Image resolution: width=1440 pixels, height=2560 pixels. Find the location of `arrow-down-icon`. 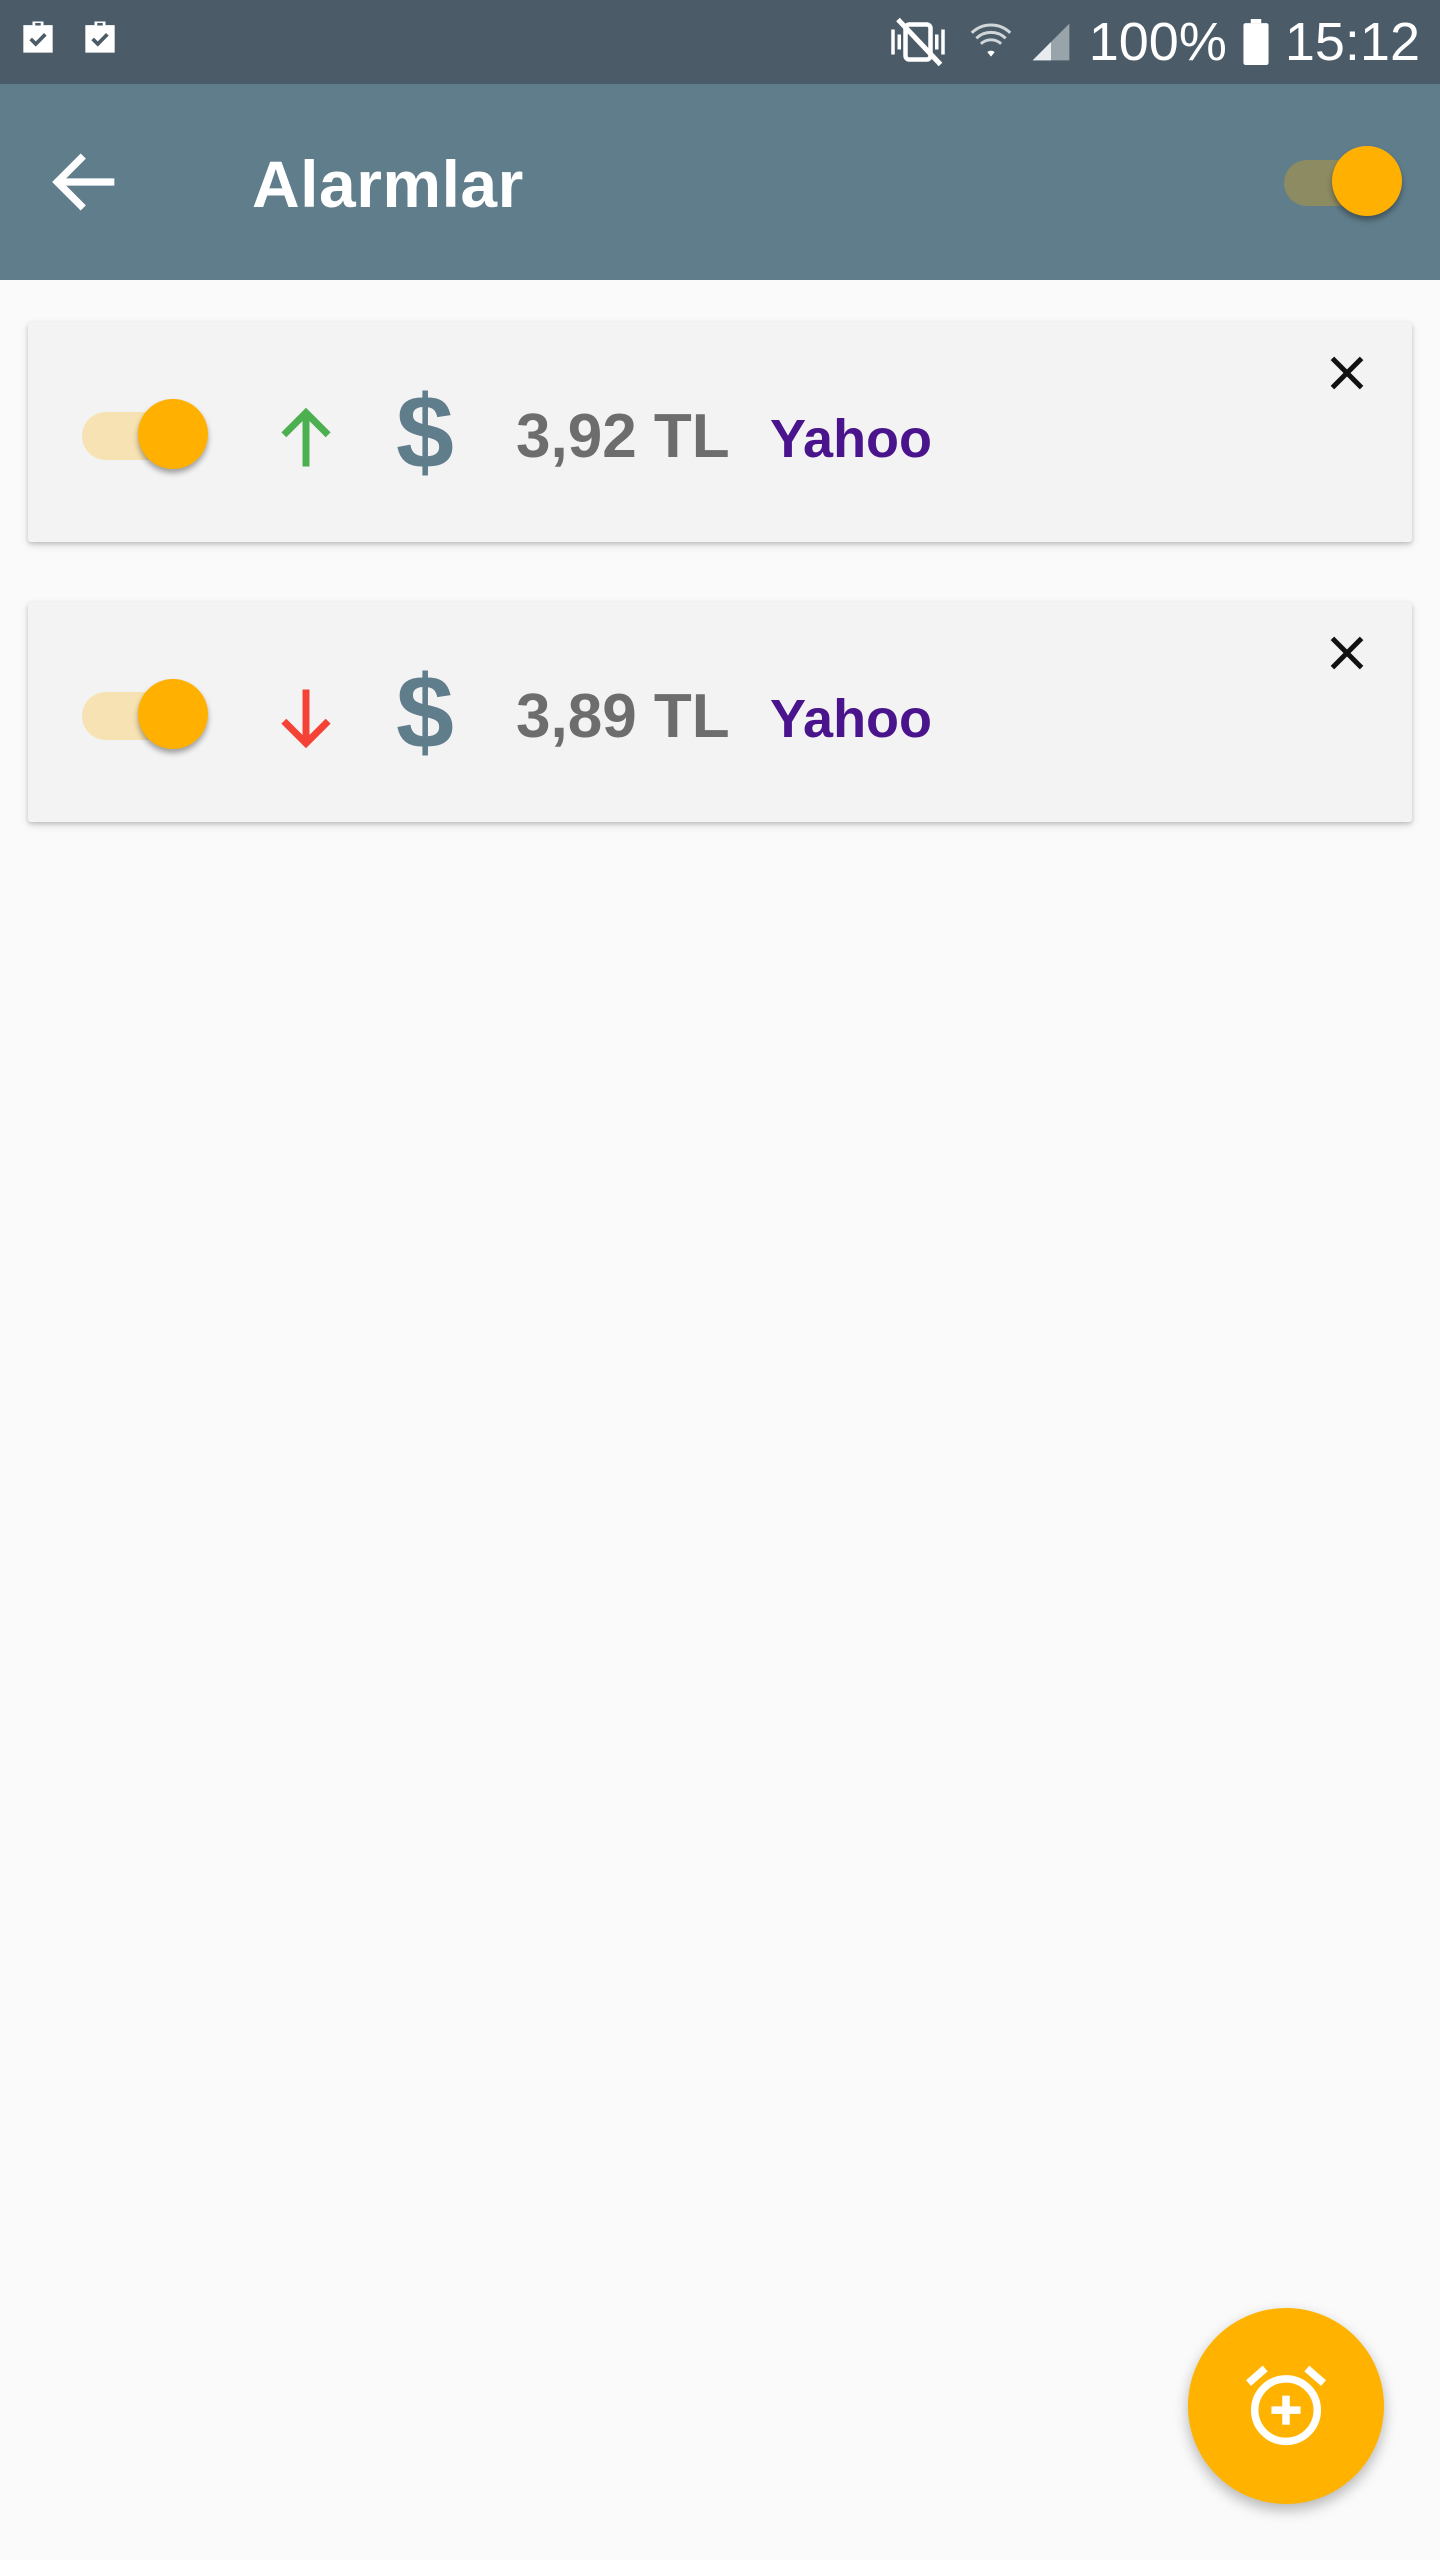

arrow-down-icon is located at coordinates (306, 719).